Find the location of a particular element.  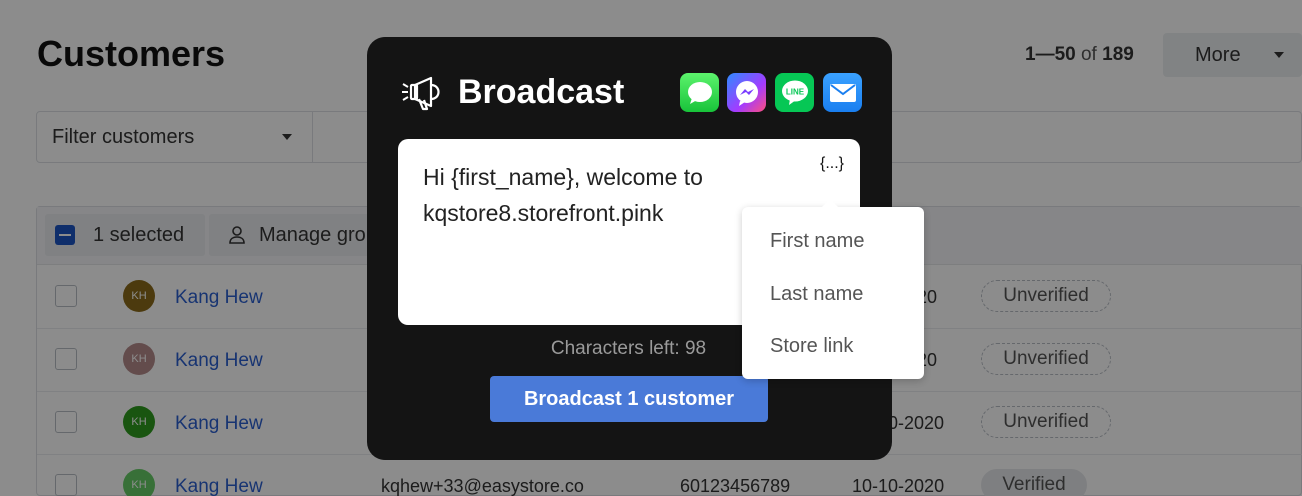

menu-item-first-name: First name is located at coordinates (817, 241).